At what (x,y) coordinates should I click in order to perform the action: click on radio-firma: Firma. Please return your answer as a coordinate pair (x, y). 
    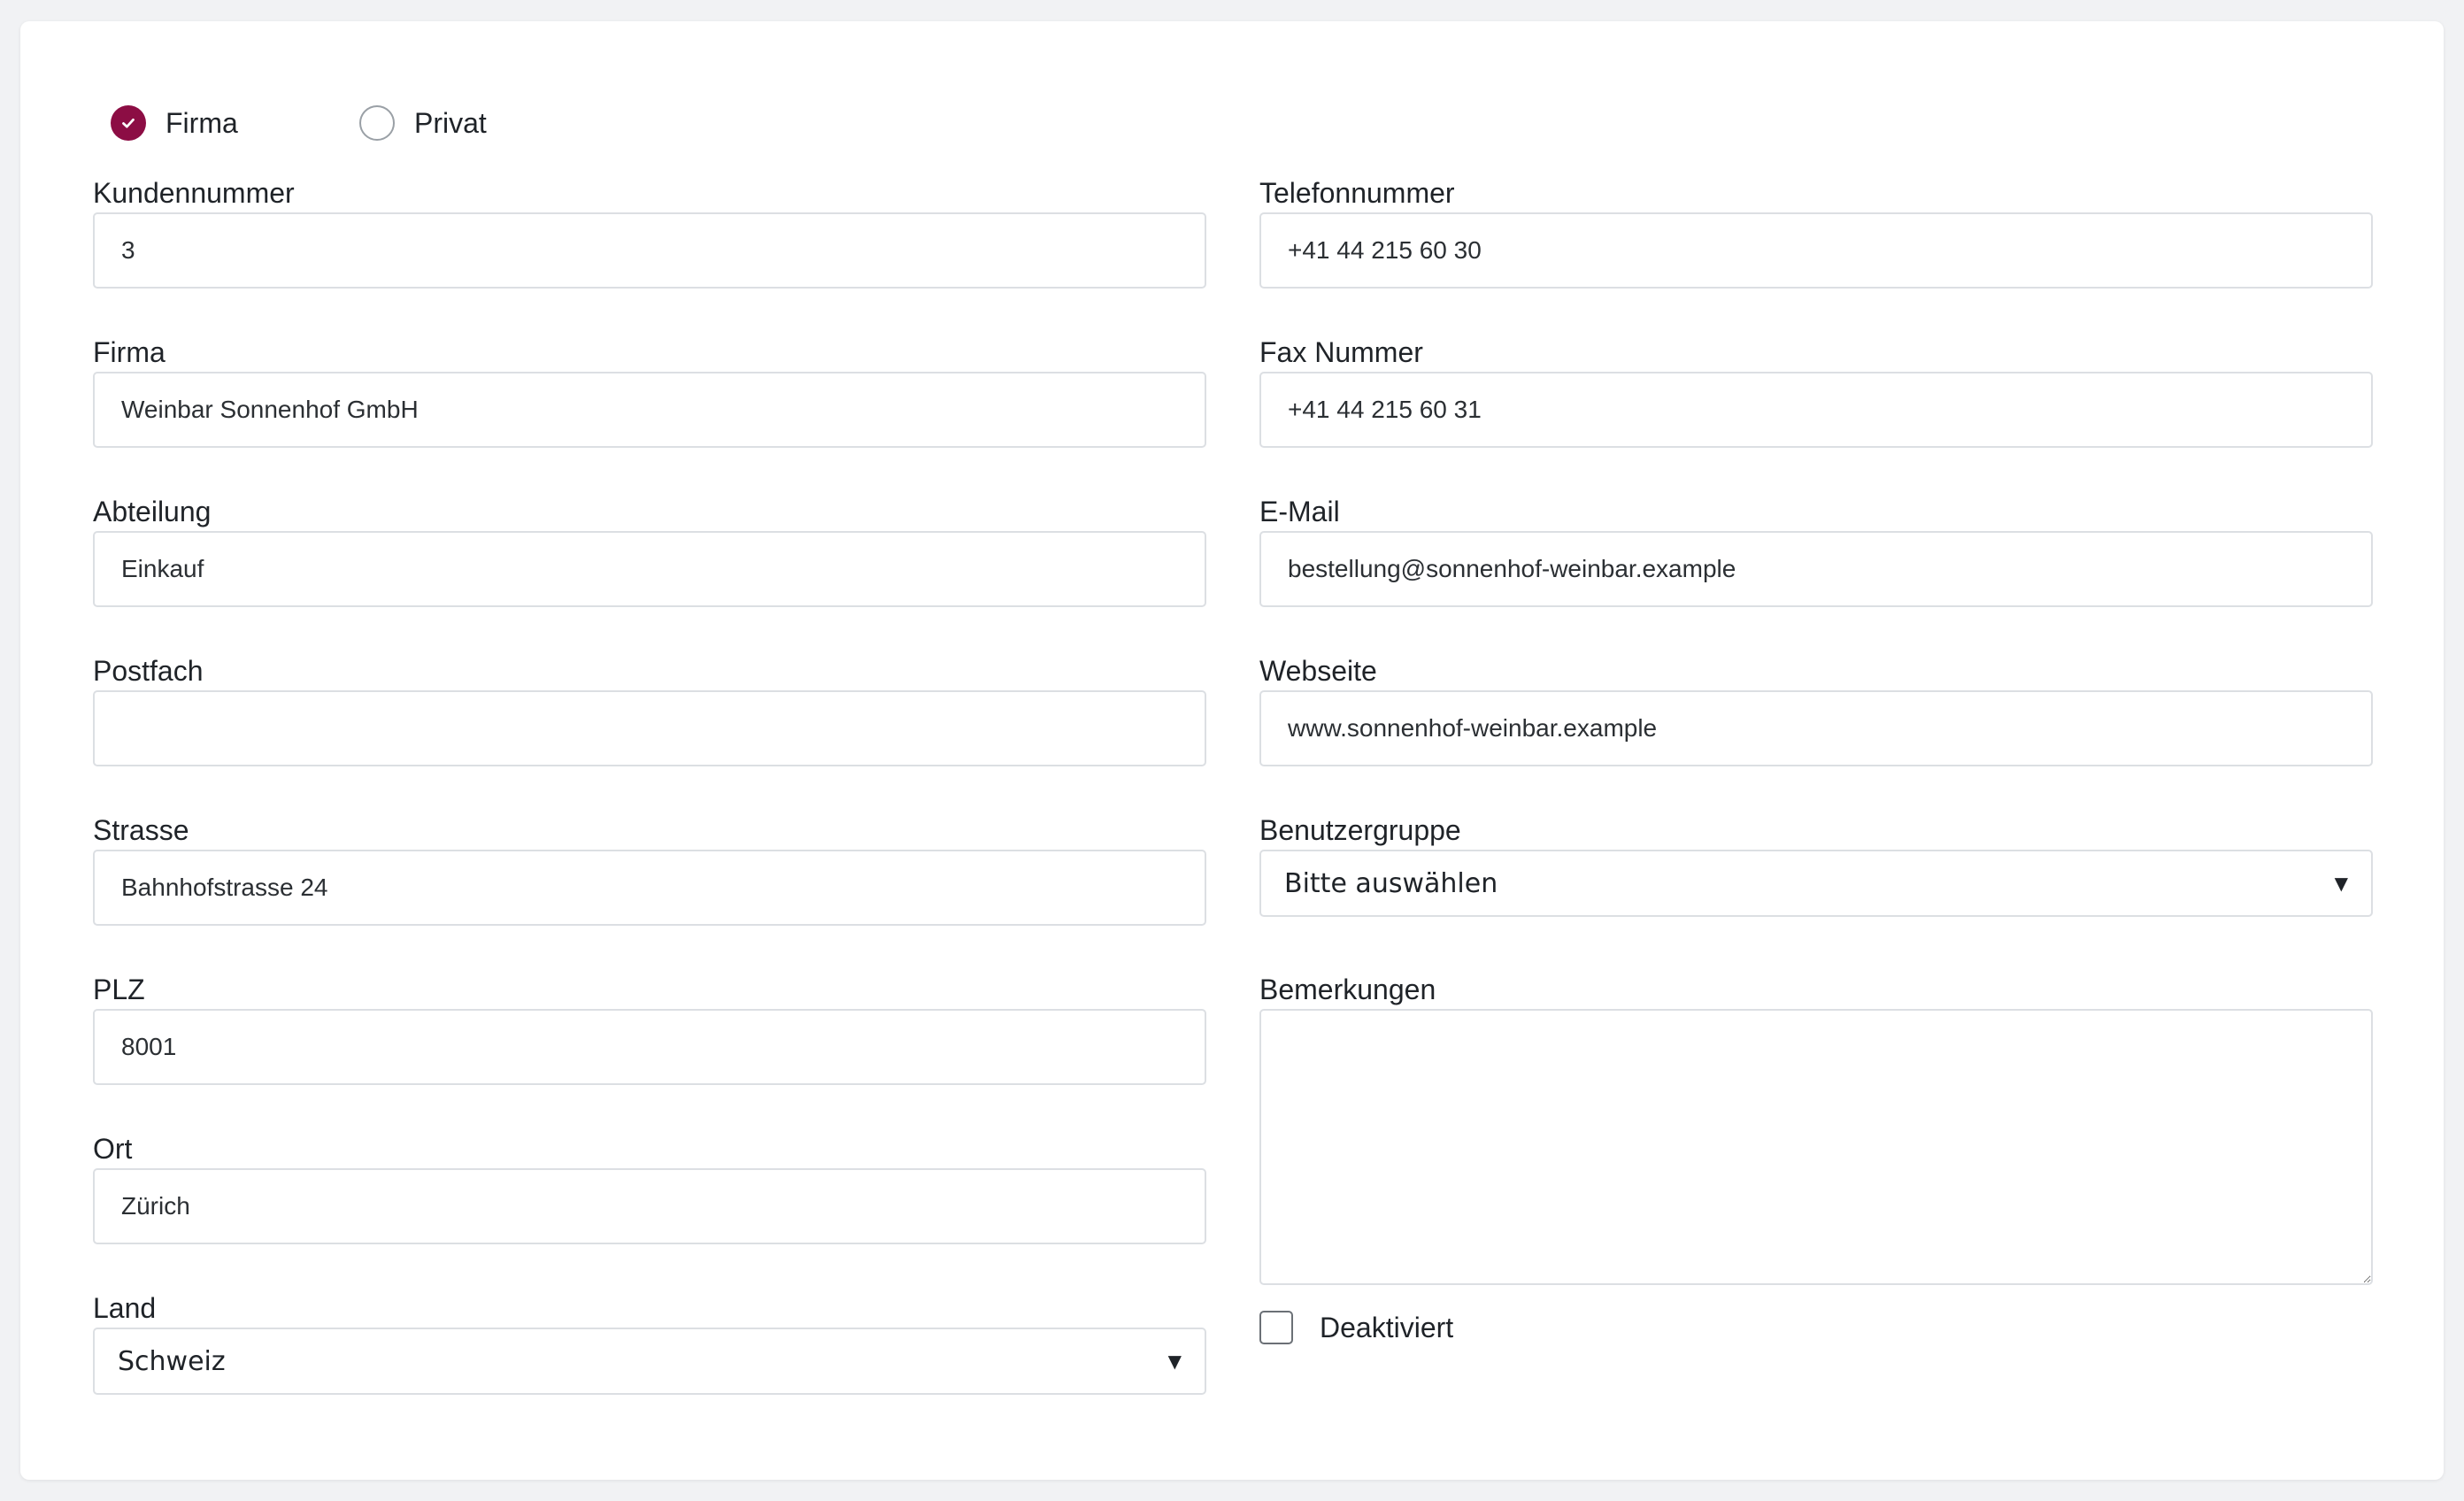
    Looking at the image, I should click on (175, 123).